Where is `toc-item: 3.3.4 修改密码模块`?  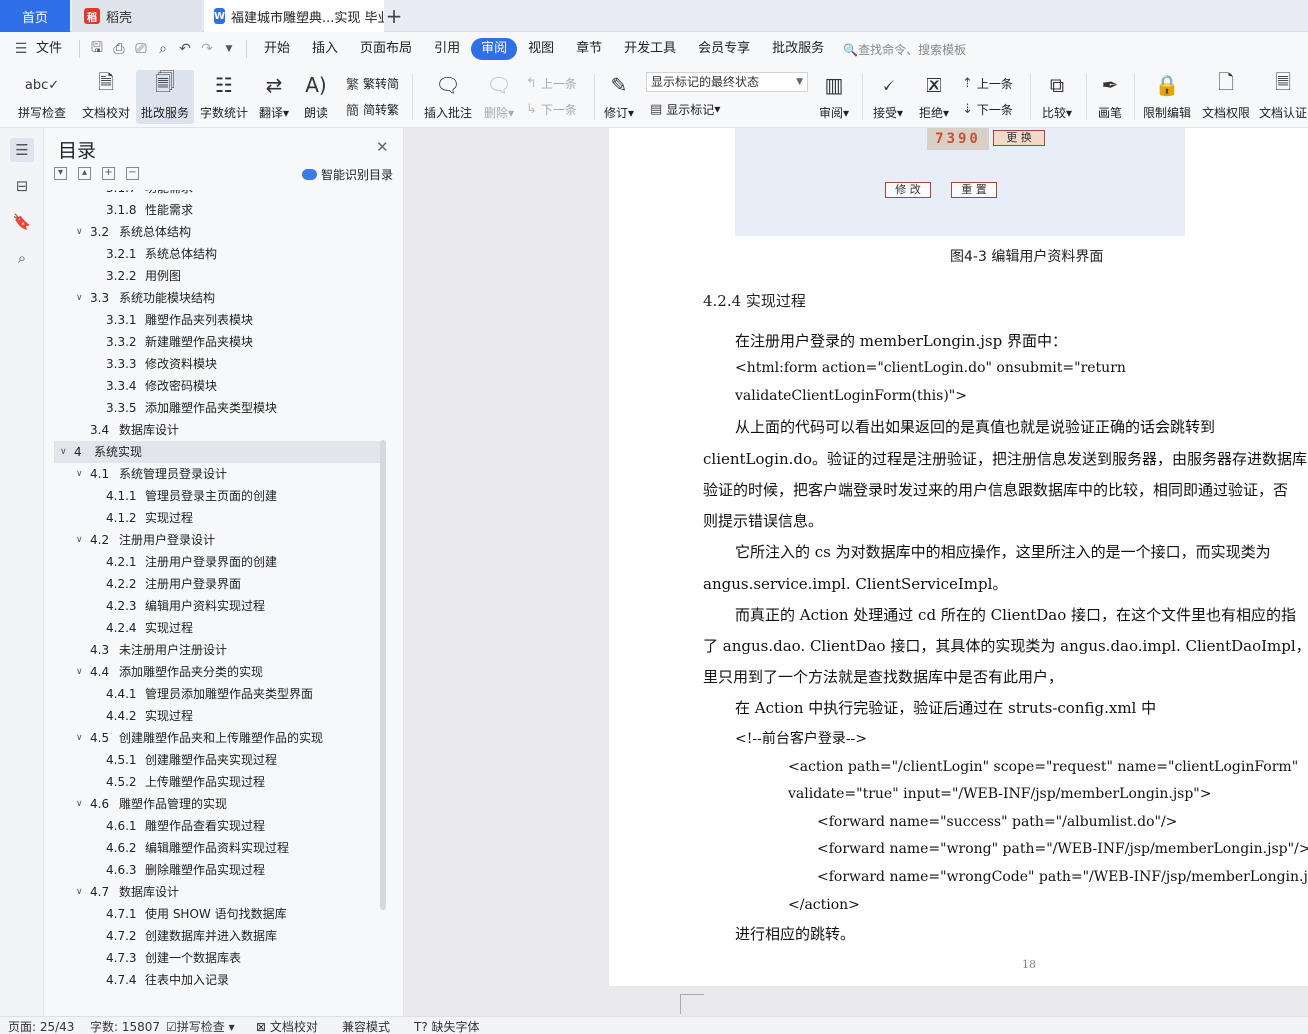 toc-item: 3.3.4 修改密码模块 is located at coordinates (217, 386).